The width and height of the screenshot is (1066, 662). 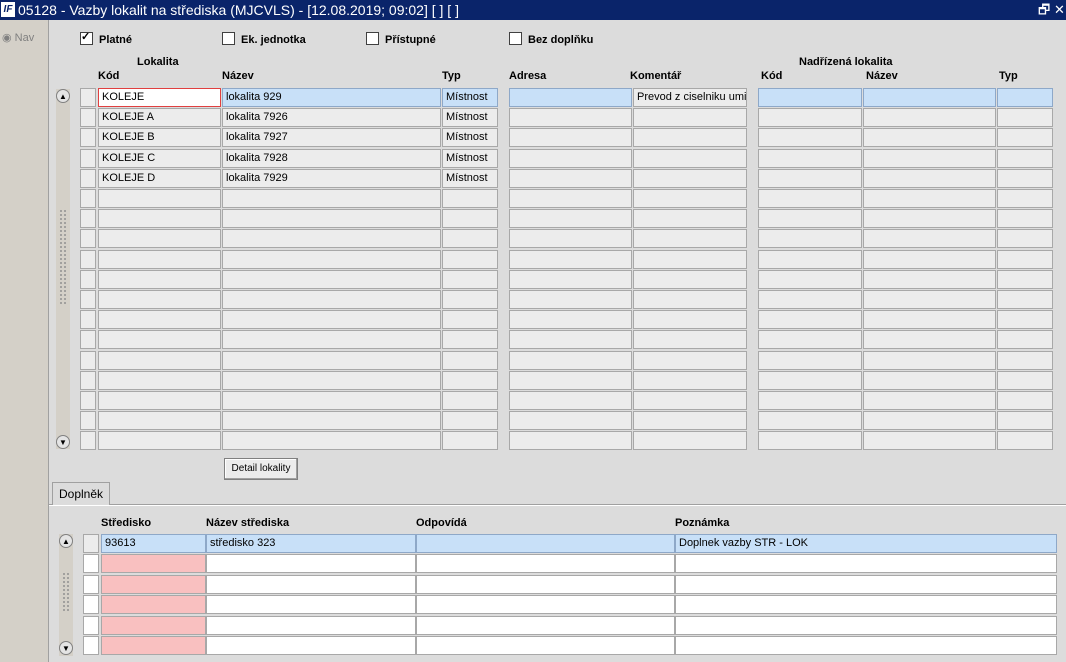 What do you see at coordinates (228, 38) in the screenshot?
I see `checkbox-icon` at bounding box center [228, 38].